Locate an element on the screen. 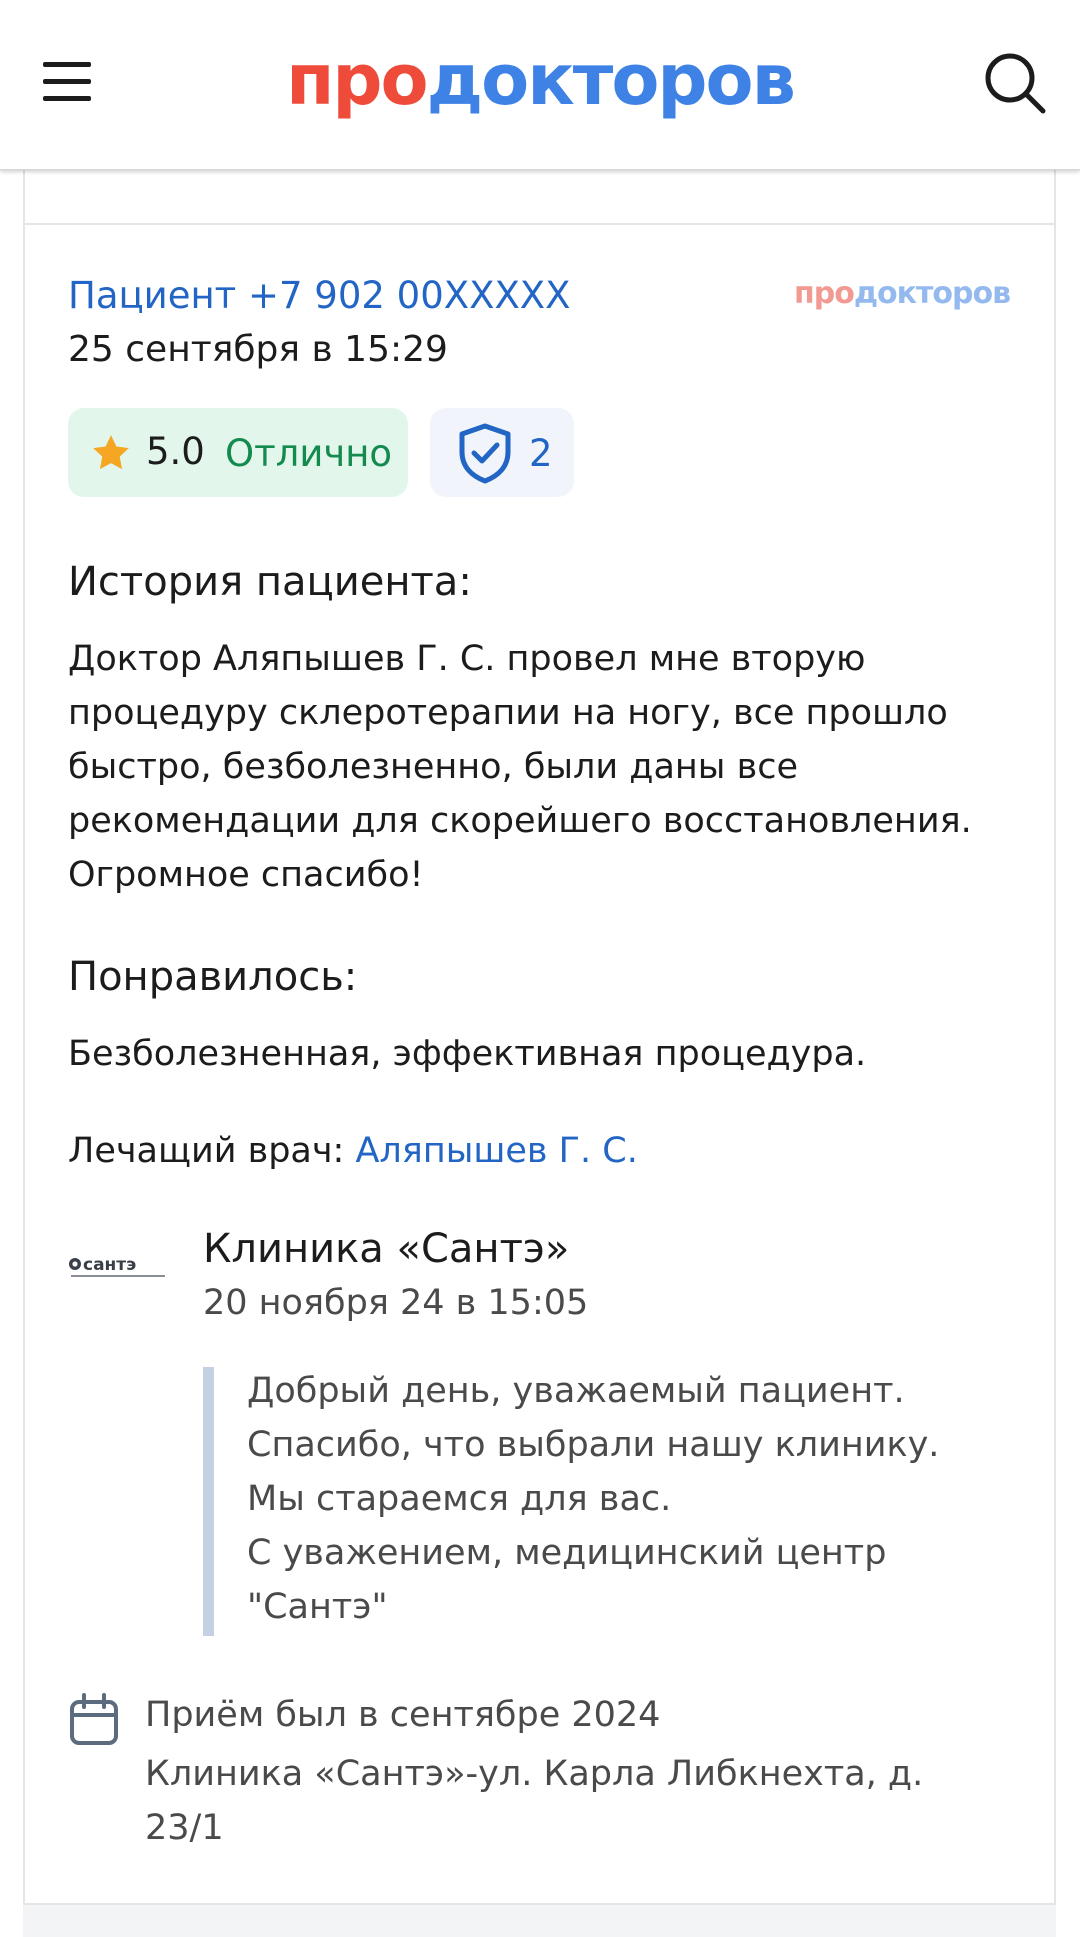 The width and height of the screenshot is (1080, 1937). doctor-line: Лечащий врач: Аляпышев Г. С. is located at coordinates (353, 1151).